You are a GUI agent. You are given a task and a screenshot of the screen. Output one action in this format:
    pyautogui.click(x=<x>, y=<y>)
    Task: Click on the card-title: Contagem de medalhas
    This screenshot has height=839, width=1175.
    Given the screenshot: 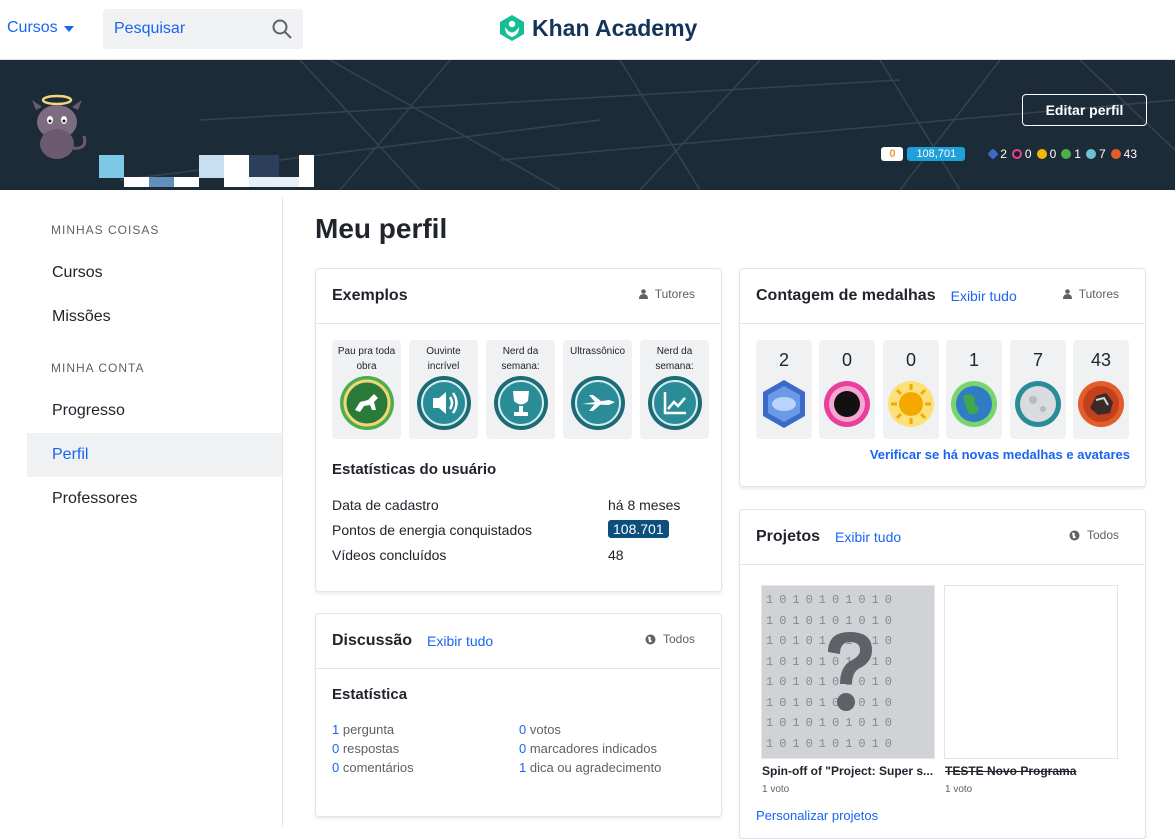 What is the action you would take?
    pyautogui.click(x=846, y=295)
    